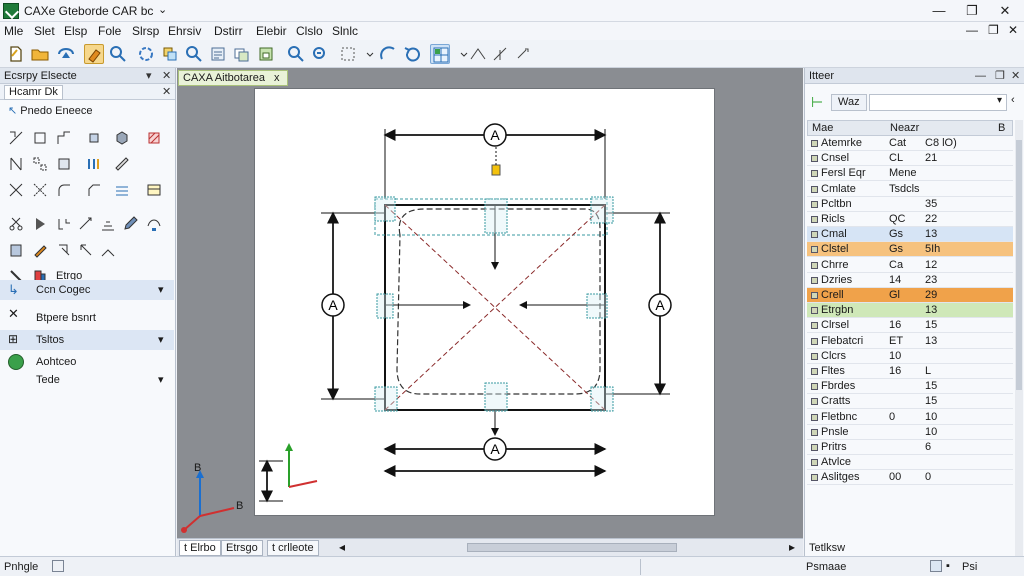 This screenshot has width=1024, height=576. I want to click on menu-item-window: Clslo, so click(309, 31).